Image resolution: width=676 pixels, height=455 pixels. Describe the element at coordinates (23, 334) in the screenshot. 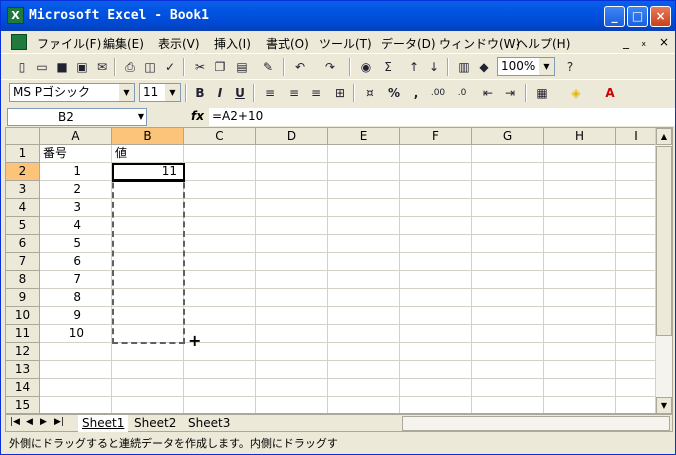

I see `row-header: 11` at that location.